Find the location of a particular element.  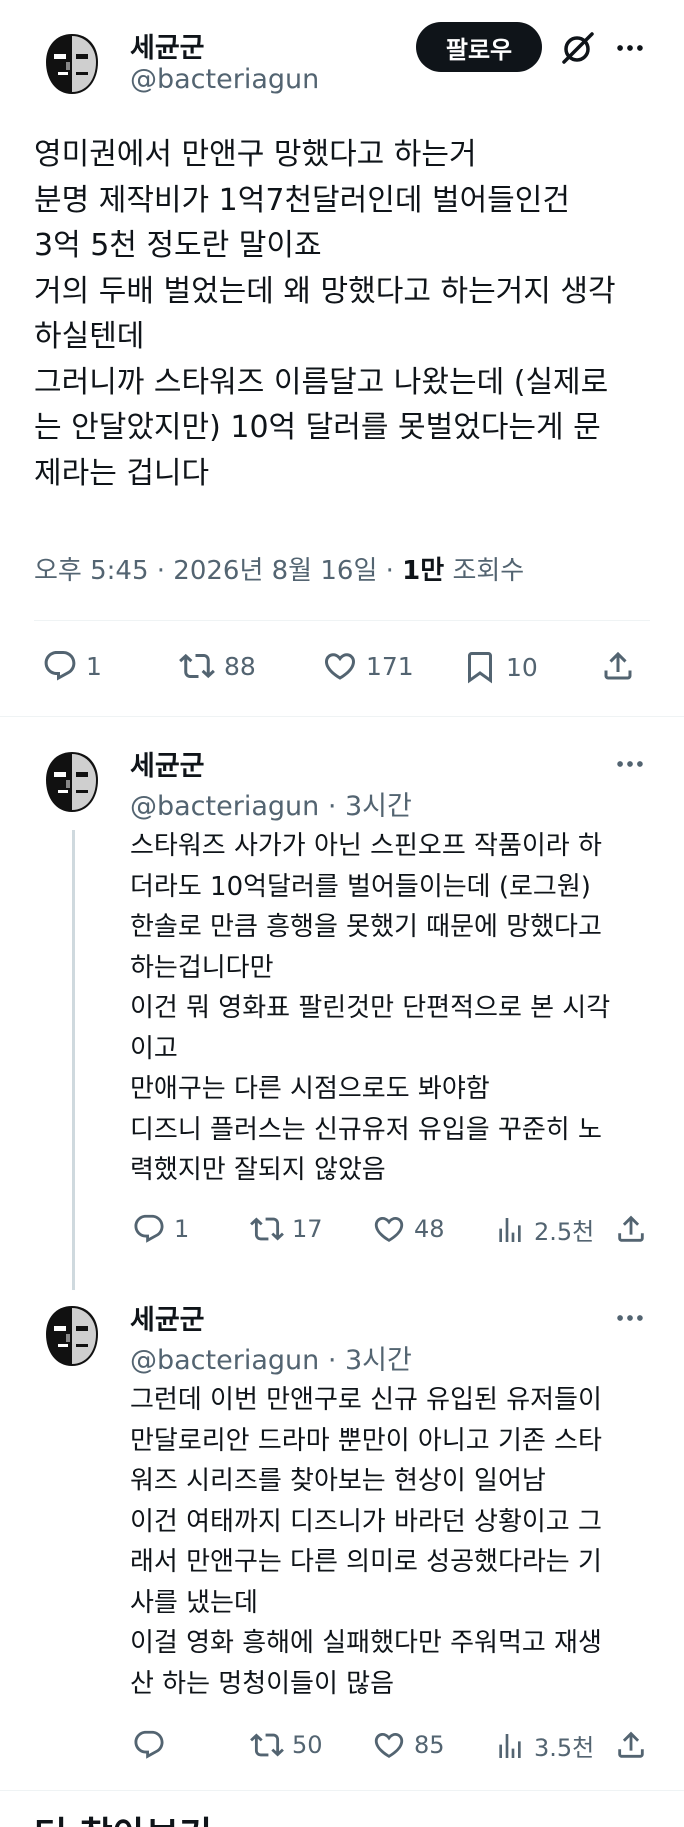

bookmark-count: 10 is located at coordinates (522, 667).